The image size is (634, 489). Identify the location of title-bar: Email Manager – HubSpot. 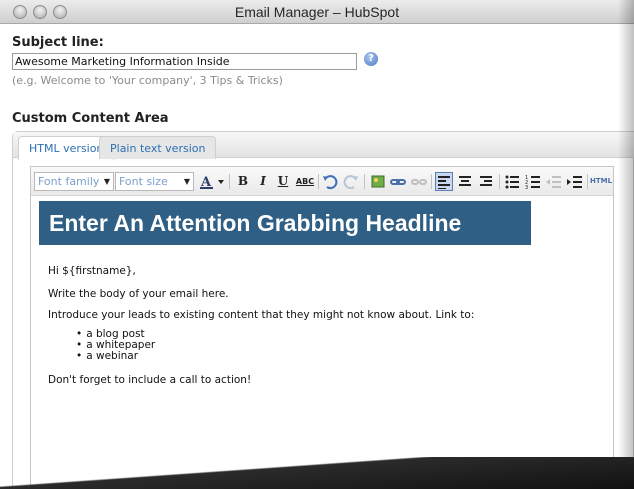
(317, 12).